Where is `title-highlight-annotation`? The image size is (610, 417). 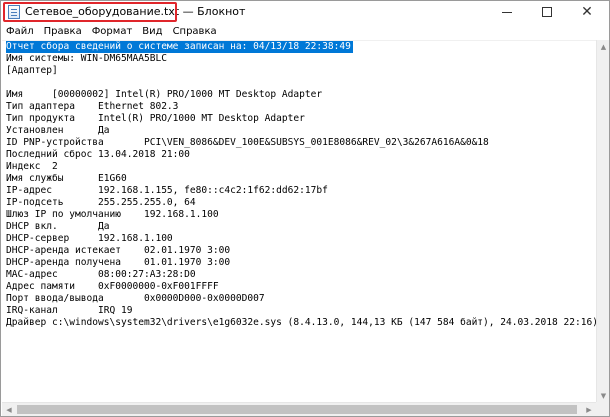 title-highlight-annotation is located at coordinates (90, 12).